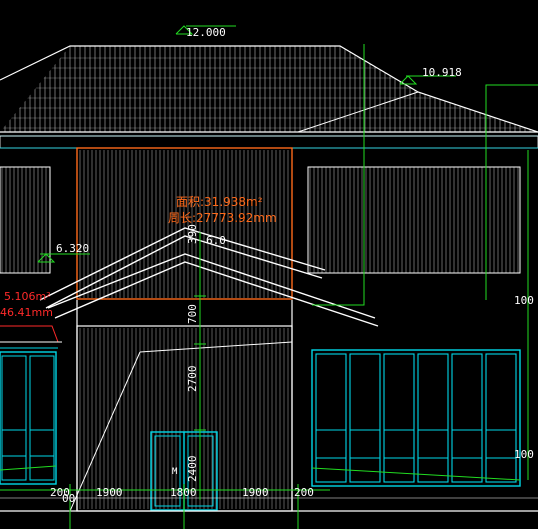  I want to click on left-window-group, so click(28, 418).